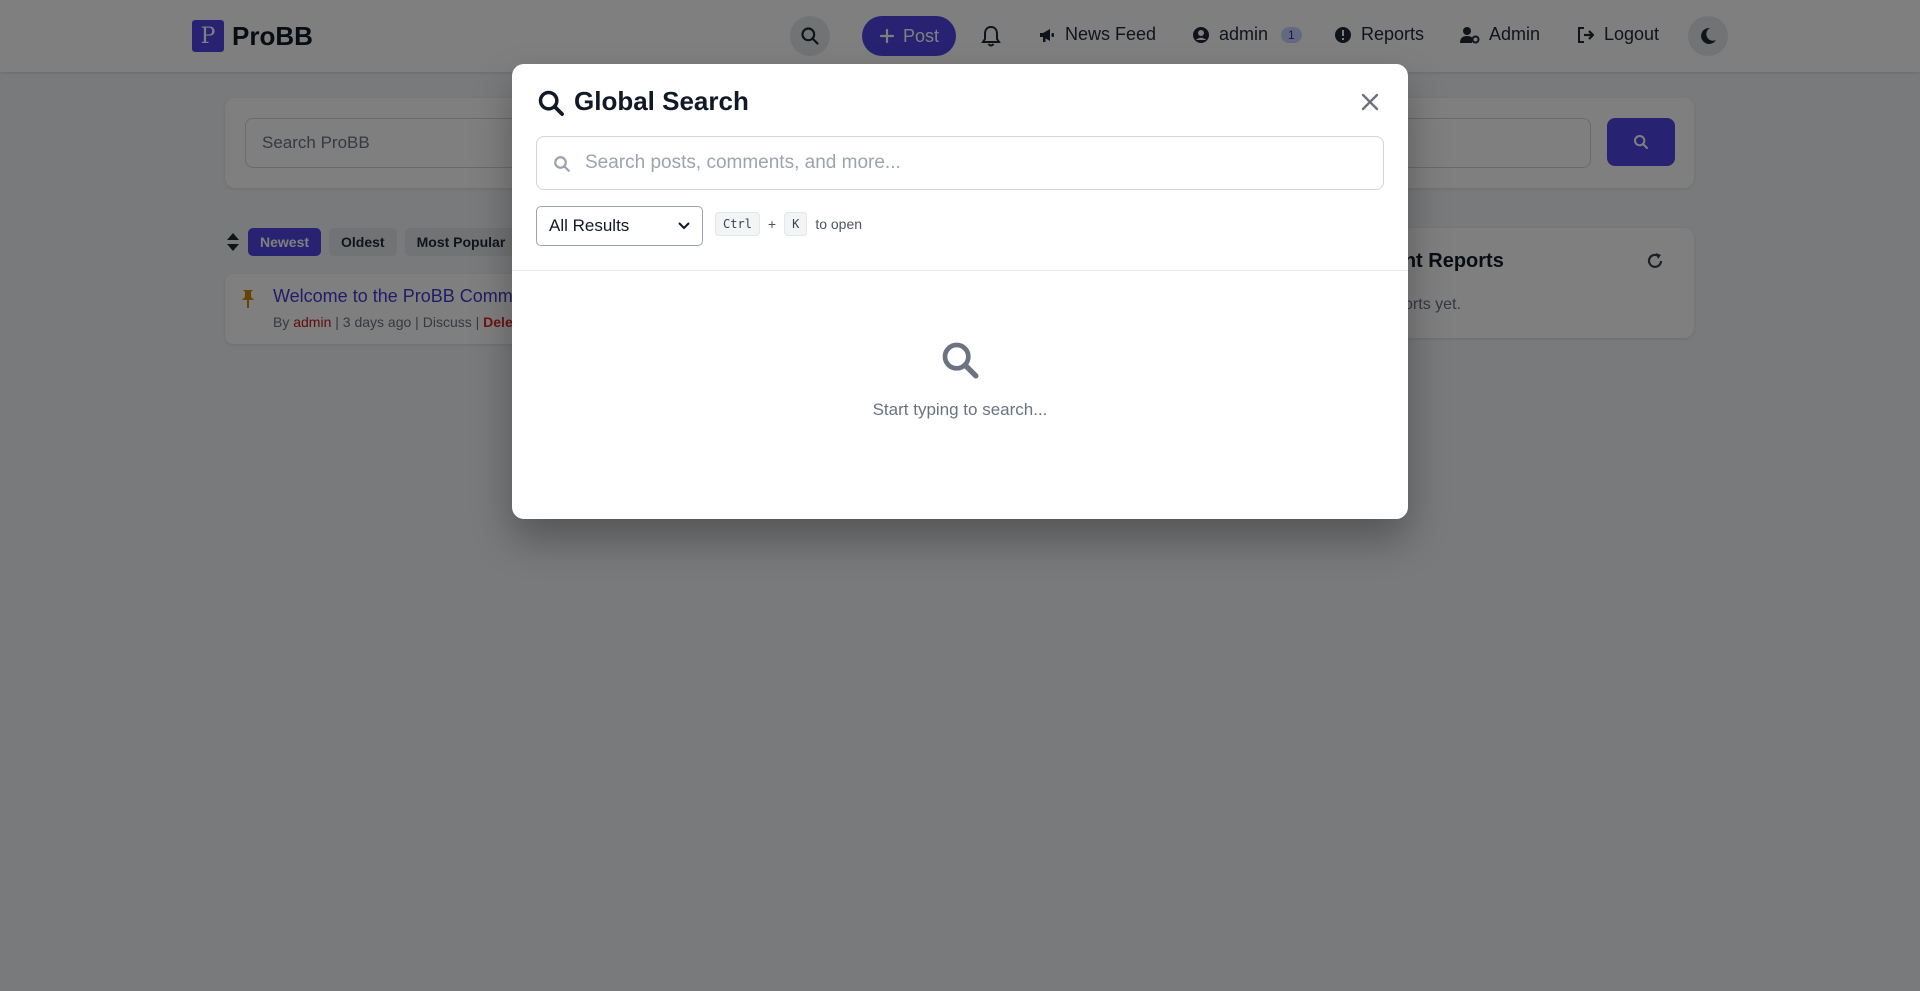 Image resolution: width=1920 pixels, height=991 pixels. What do you see at coordinates (796, 224) in the screenshot?
I see `kbd-k: K` at bounding box center [796, 224].